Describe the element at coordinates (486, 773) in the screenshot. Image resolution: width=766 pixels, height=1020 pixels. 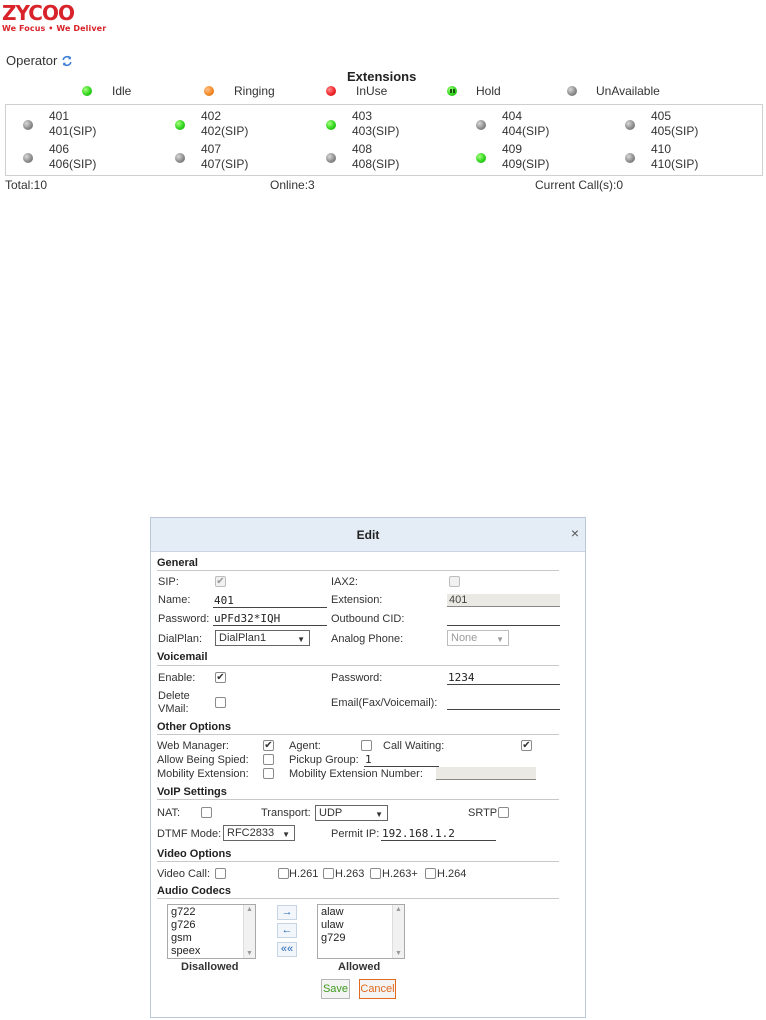
I see `mobility-number-input` at that location.